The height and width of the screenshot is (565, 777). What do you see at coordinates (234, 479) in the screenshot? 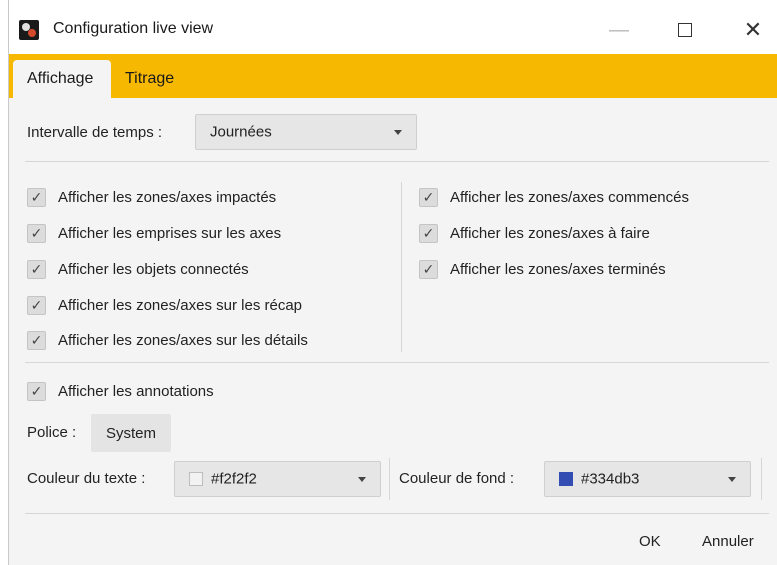
I see `text-color-value: #f2f2f2` at bounding box center [234, 479].